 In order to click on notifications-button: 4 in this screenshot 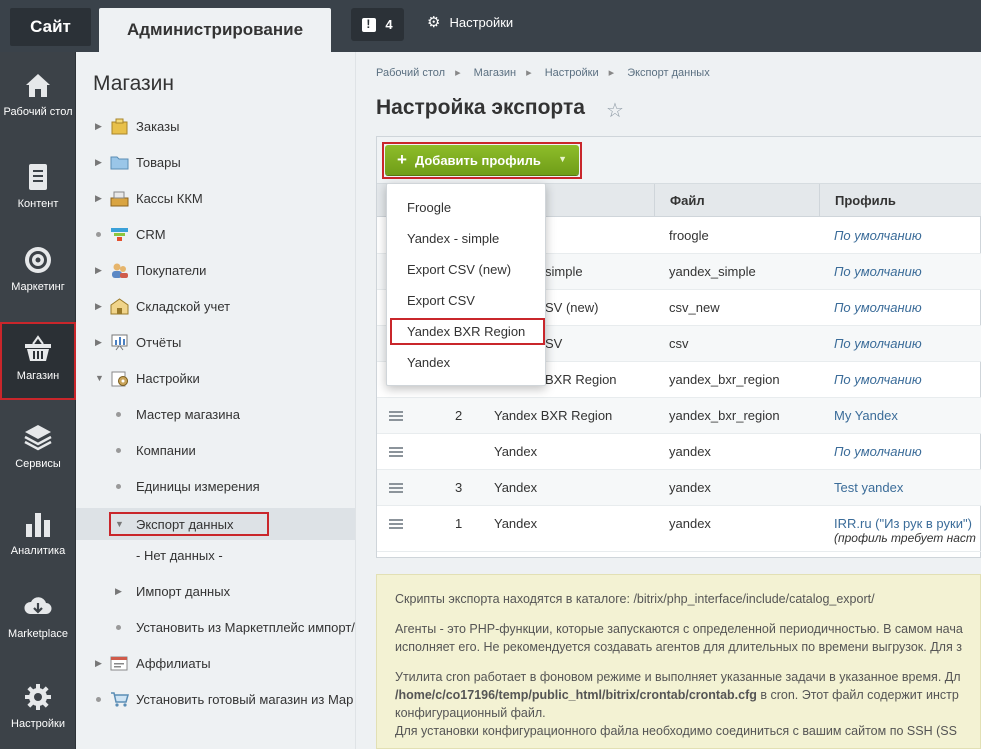, I will do `click(377, 24)`.